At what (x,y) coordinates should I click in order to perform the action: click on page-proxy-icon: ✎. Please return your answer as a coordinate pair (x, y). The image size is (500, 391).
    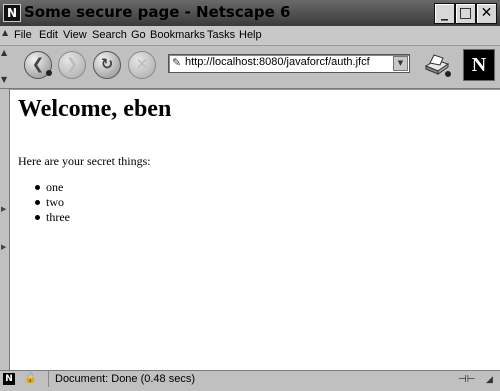
    Looking at the image, I should click on (176, 62).